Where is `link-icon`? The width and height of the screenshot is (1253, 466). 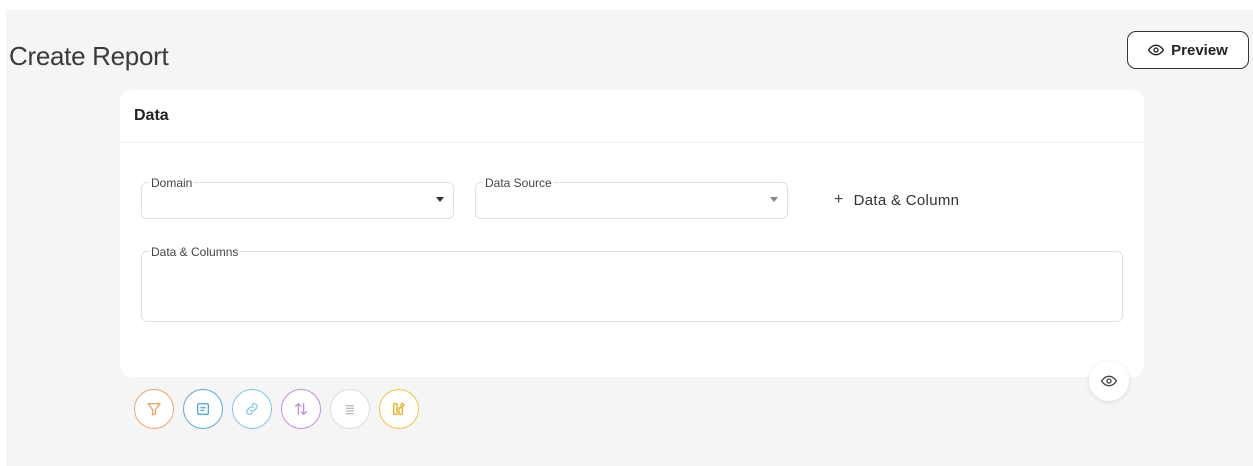 link-icon is located at coordinates (252, 409).